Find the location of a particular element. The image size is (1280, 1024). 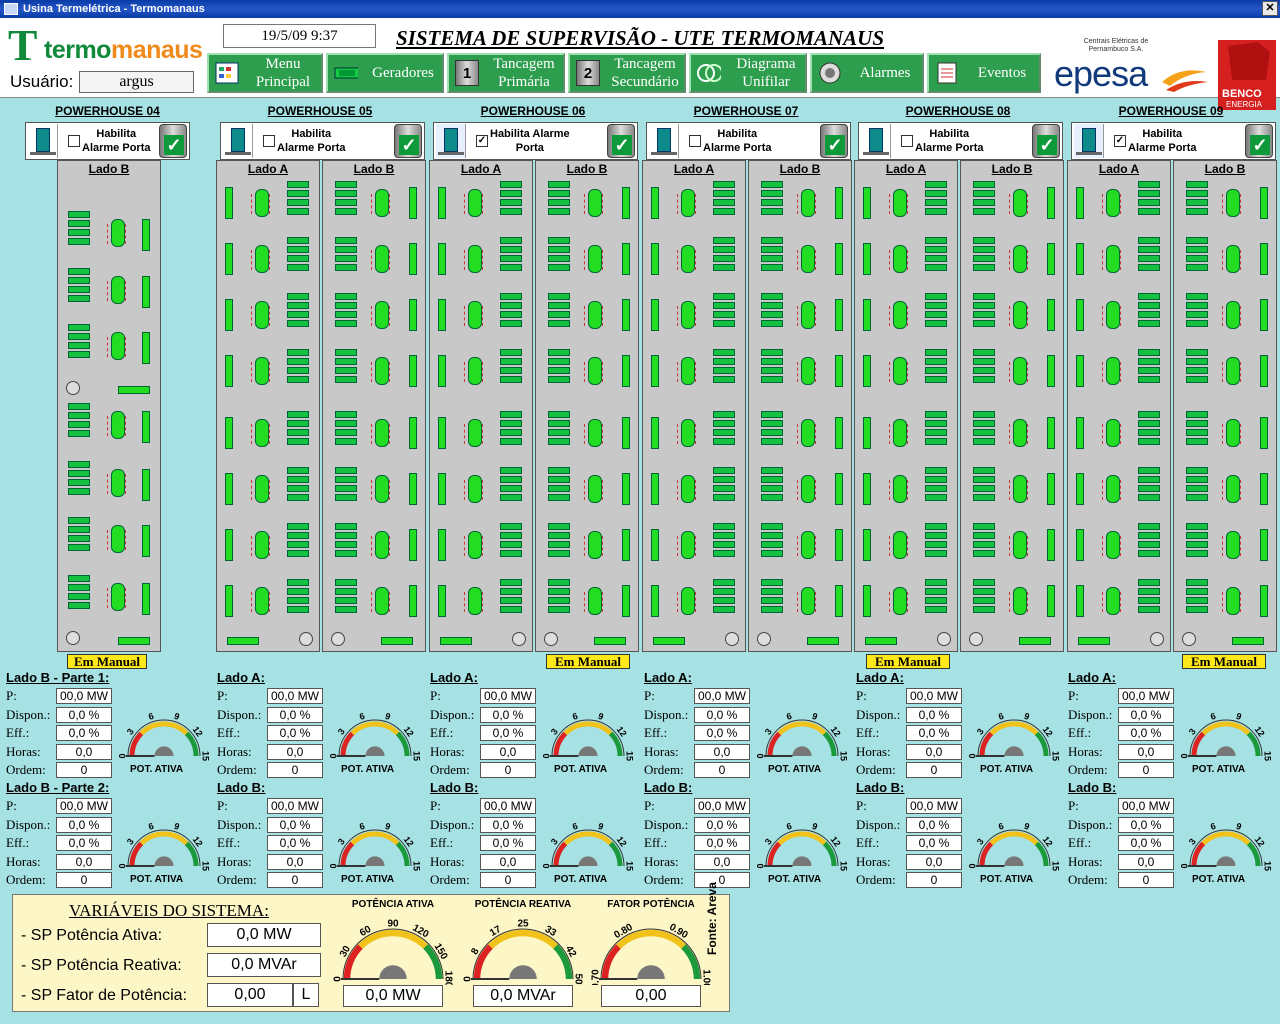

door-alarm-label: Habilita Alarme Porta is located at coordinates (116, 141).